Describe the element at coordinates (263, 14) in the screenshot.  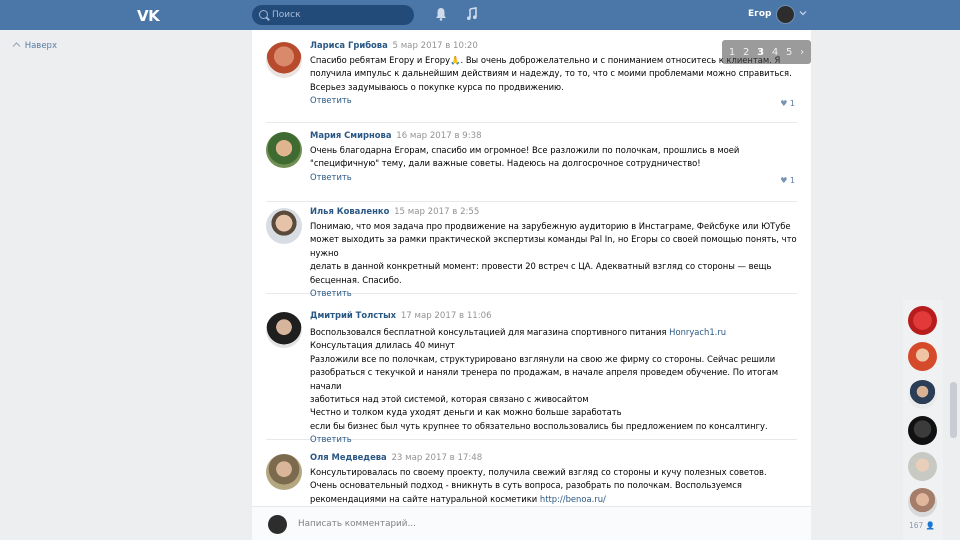
I see `search-icon` at that location.